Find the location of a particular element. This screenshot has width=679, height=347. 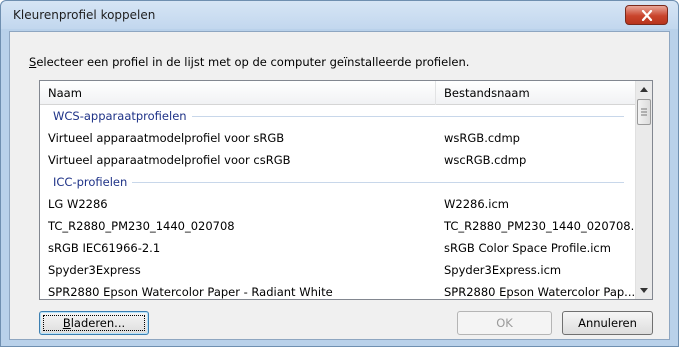

list-header: Naam Bestandsnaam is located at coordinates (338, 93).